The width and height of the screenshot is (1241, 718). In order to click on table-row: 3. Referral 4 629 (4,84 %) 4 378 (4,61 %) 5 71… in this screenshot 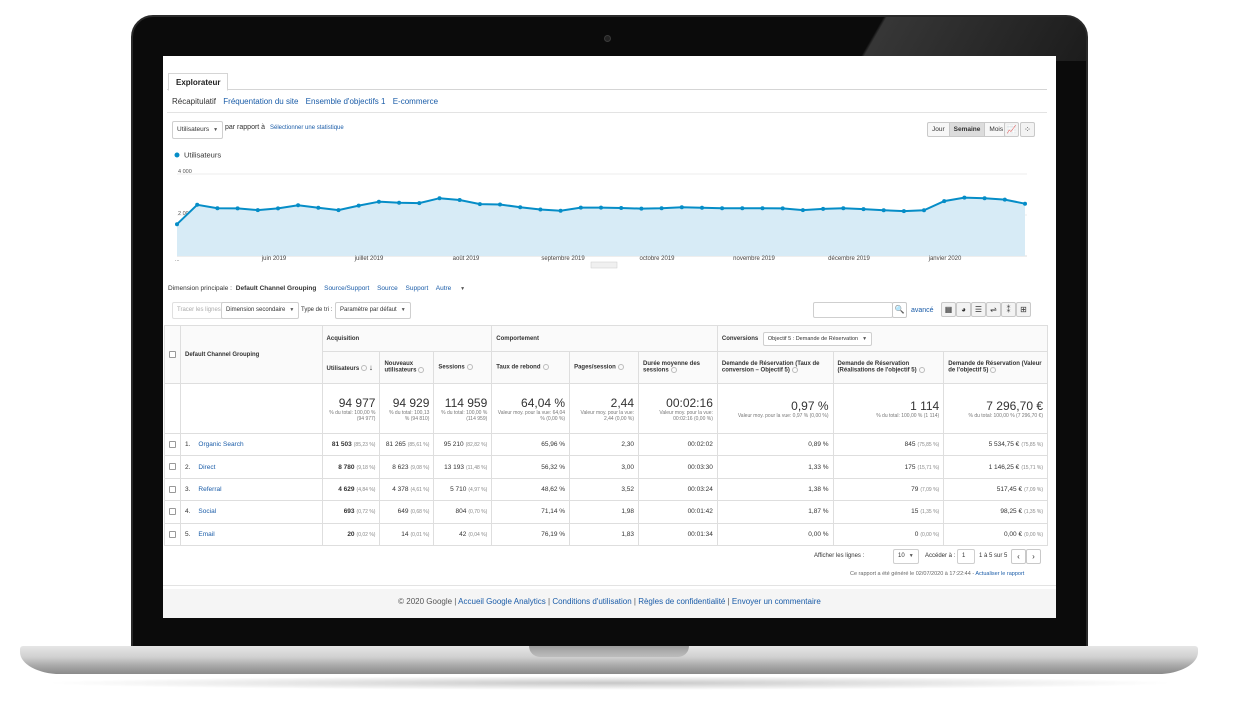, I will do `click(606, 489)`.